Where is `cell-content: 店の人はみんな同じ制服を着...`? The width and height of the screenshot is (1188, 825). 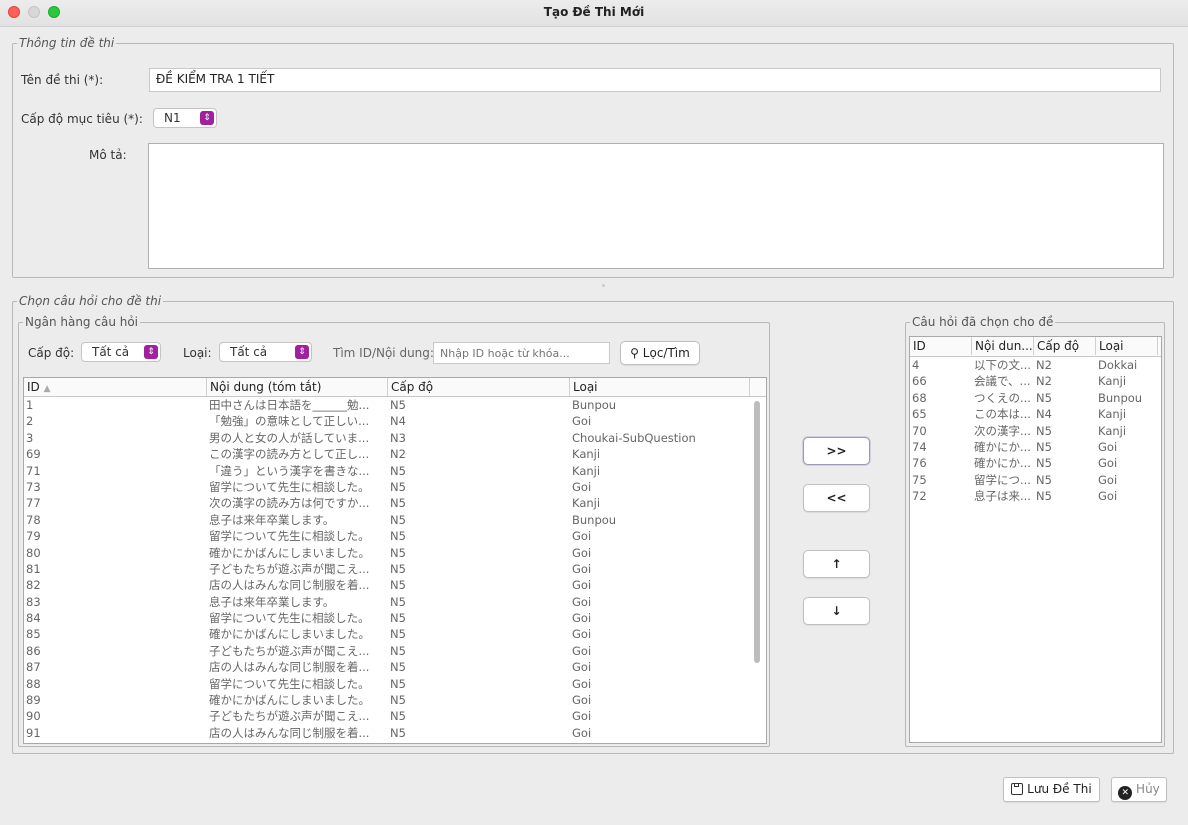
cell-content: 店の人はみんな同じ制服を着... is located at coordinates (289, 585).